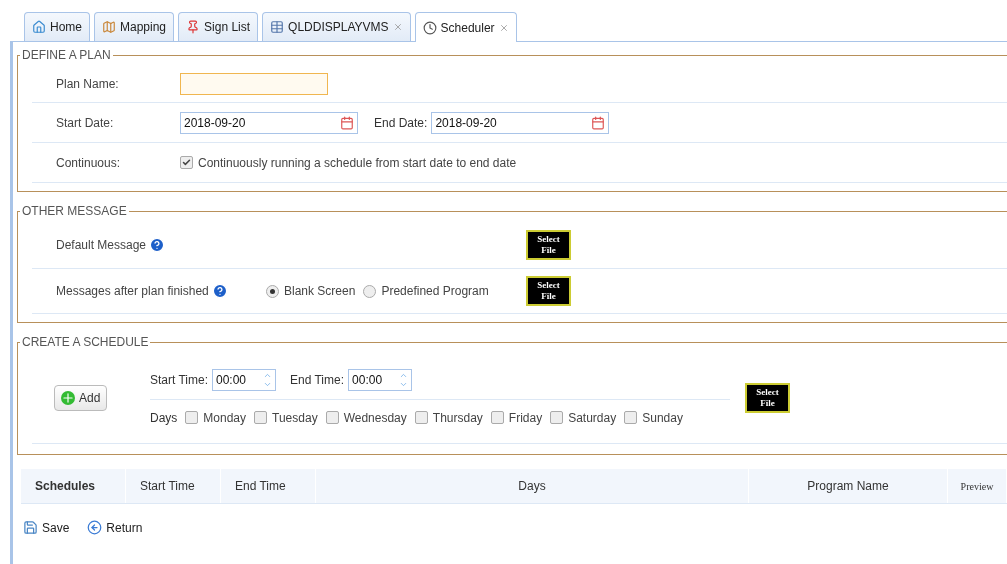 The image size is (1007, 564). I want to click on plus-icon, so click(68, 398).